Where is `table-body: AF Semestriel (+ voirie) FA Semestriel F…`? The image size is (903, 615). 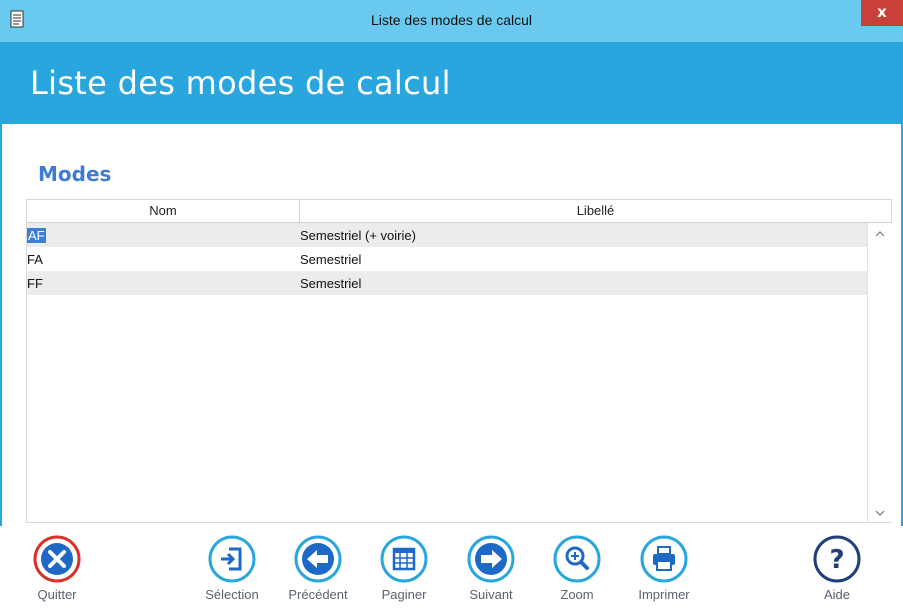
table-body: AF Semestriel (+ voirie) FA Semestriel F… is located at coordinates (447, 259).